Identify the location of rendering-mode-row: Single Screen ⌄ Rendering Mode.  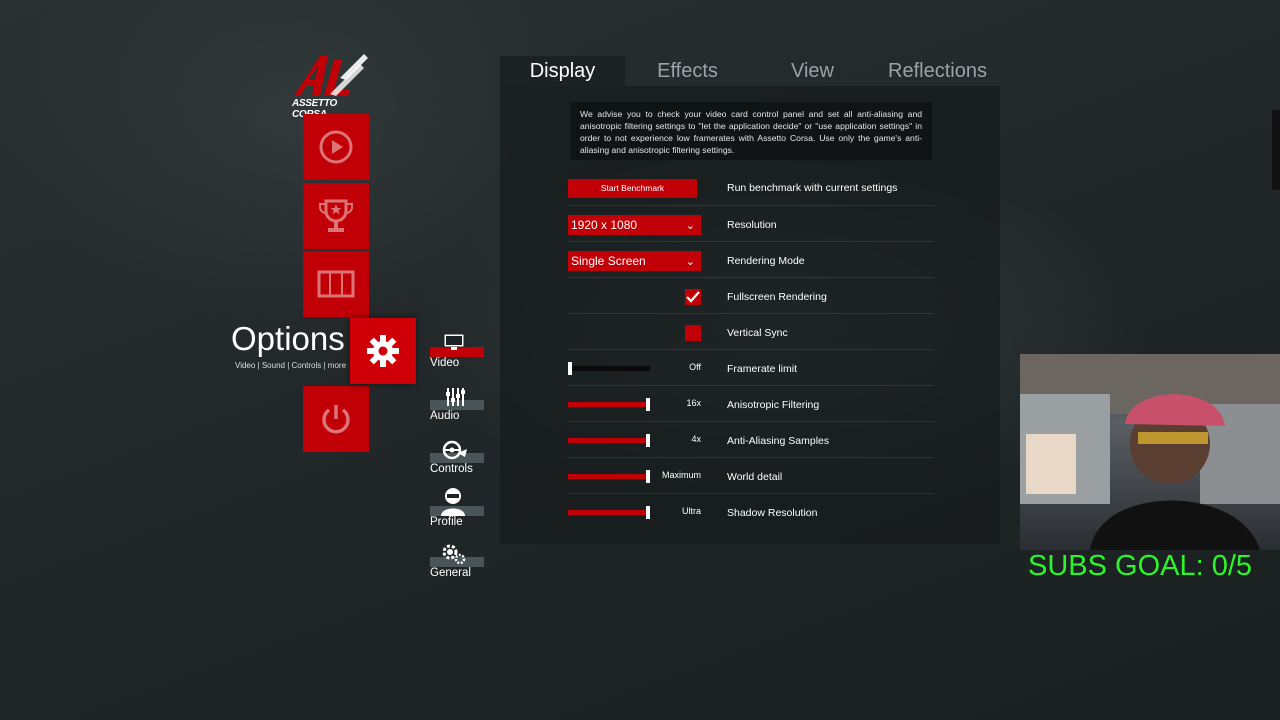
(751, 260).